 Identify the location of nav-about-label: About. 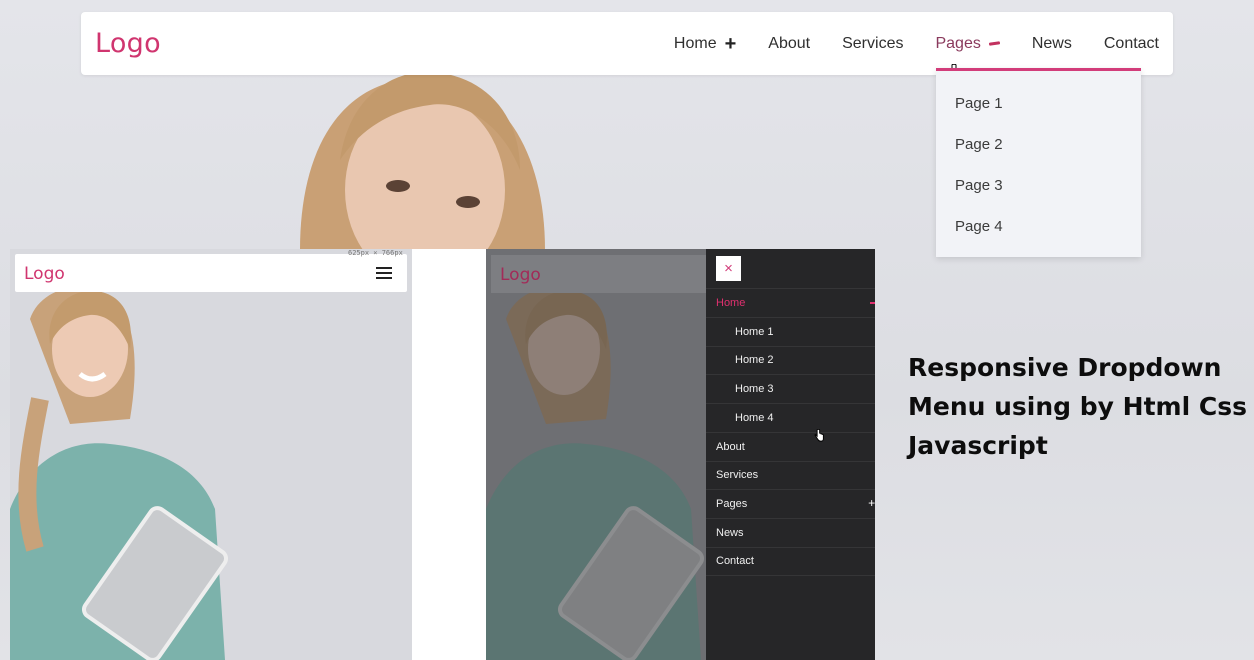
(789, 43).